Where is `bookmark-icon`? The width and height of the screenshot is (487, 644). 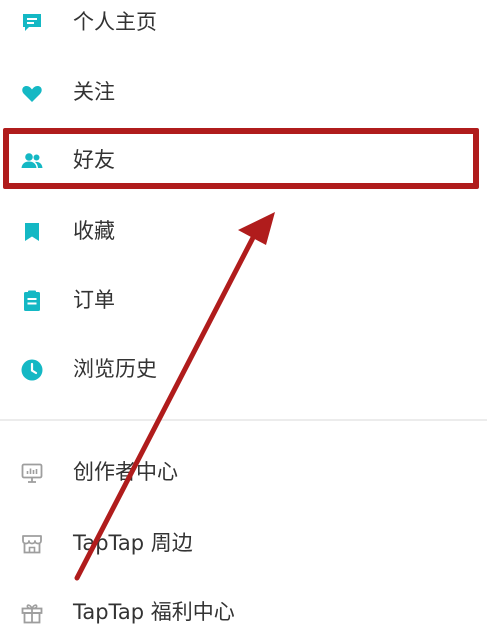
bookmark-icon is located at coordinates (32, 232).